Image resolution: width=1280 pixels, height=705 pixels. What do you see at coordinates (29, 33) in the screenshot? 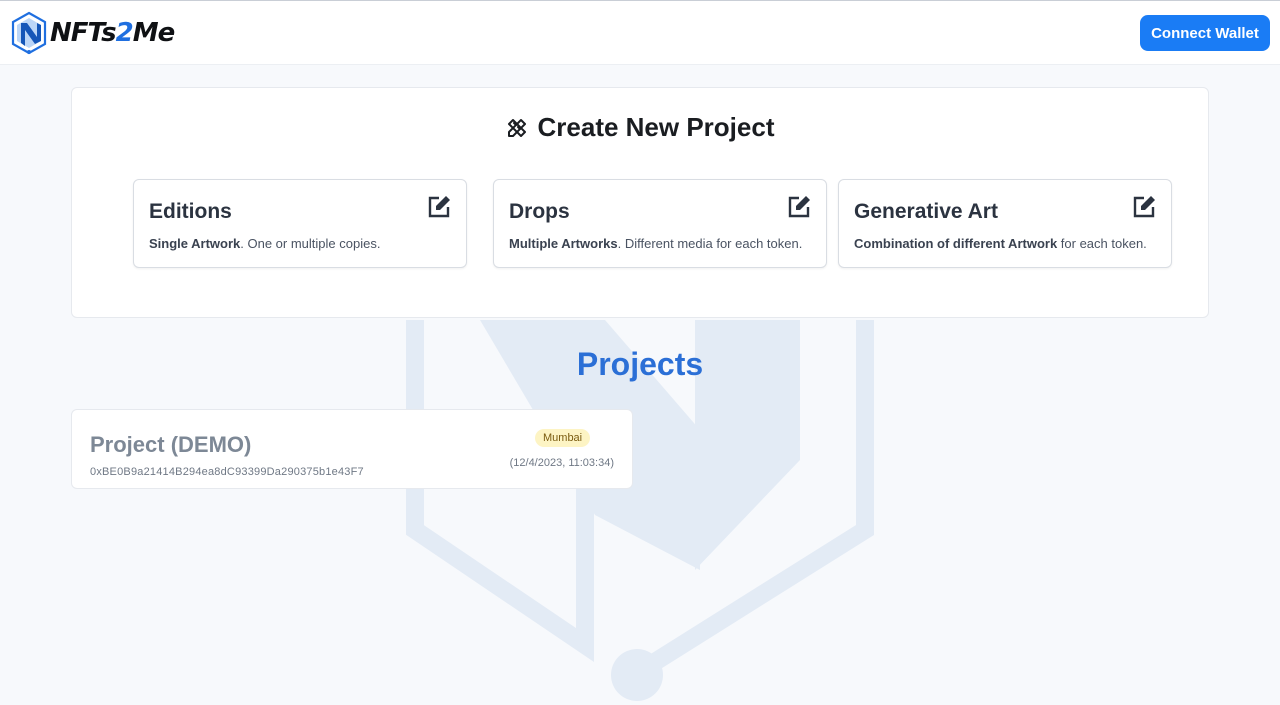
I see `nfts2me-hex-logo-icon` at bounding box center [29, 33].